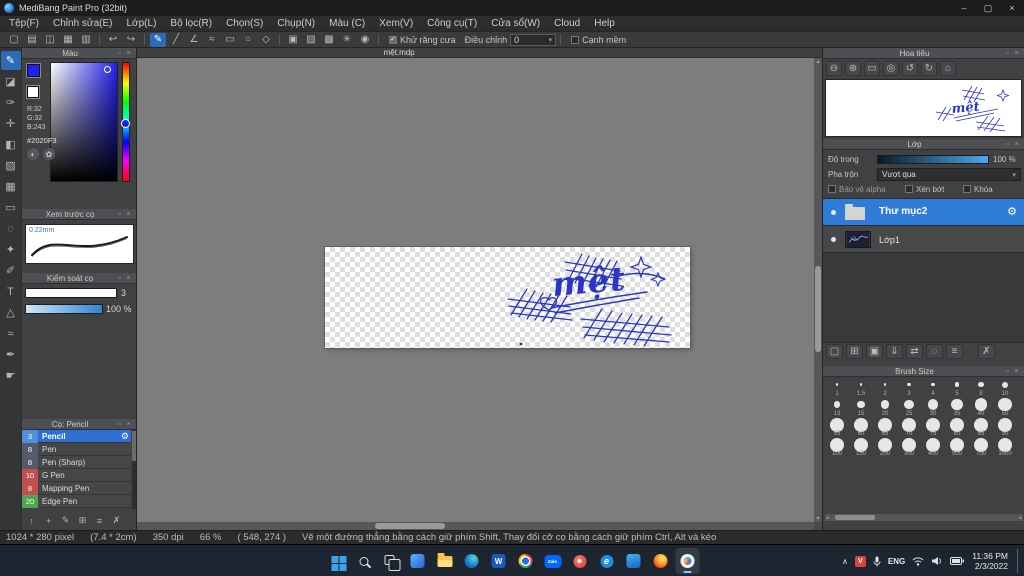  I want to click on taskbar-blue-app, so click(634, 561).